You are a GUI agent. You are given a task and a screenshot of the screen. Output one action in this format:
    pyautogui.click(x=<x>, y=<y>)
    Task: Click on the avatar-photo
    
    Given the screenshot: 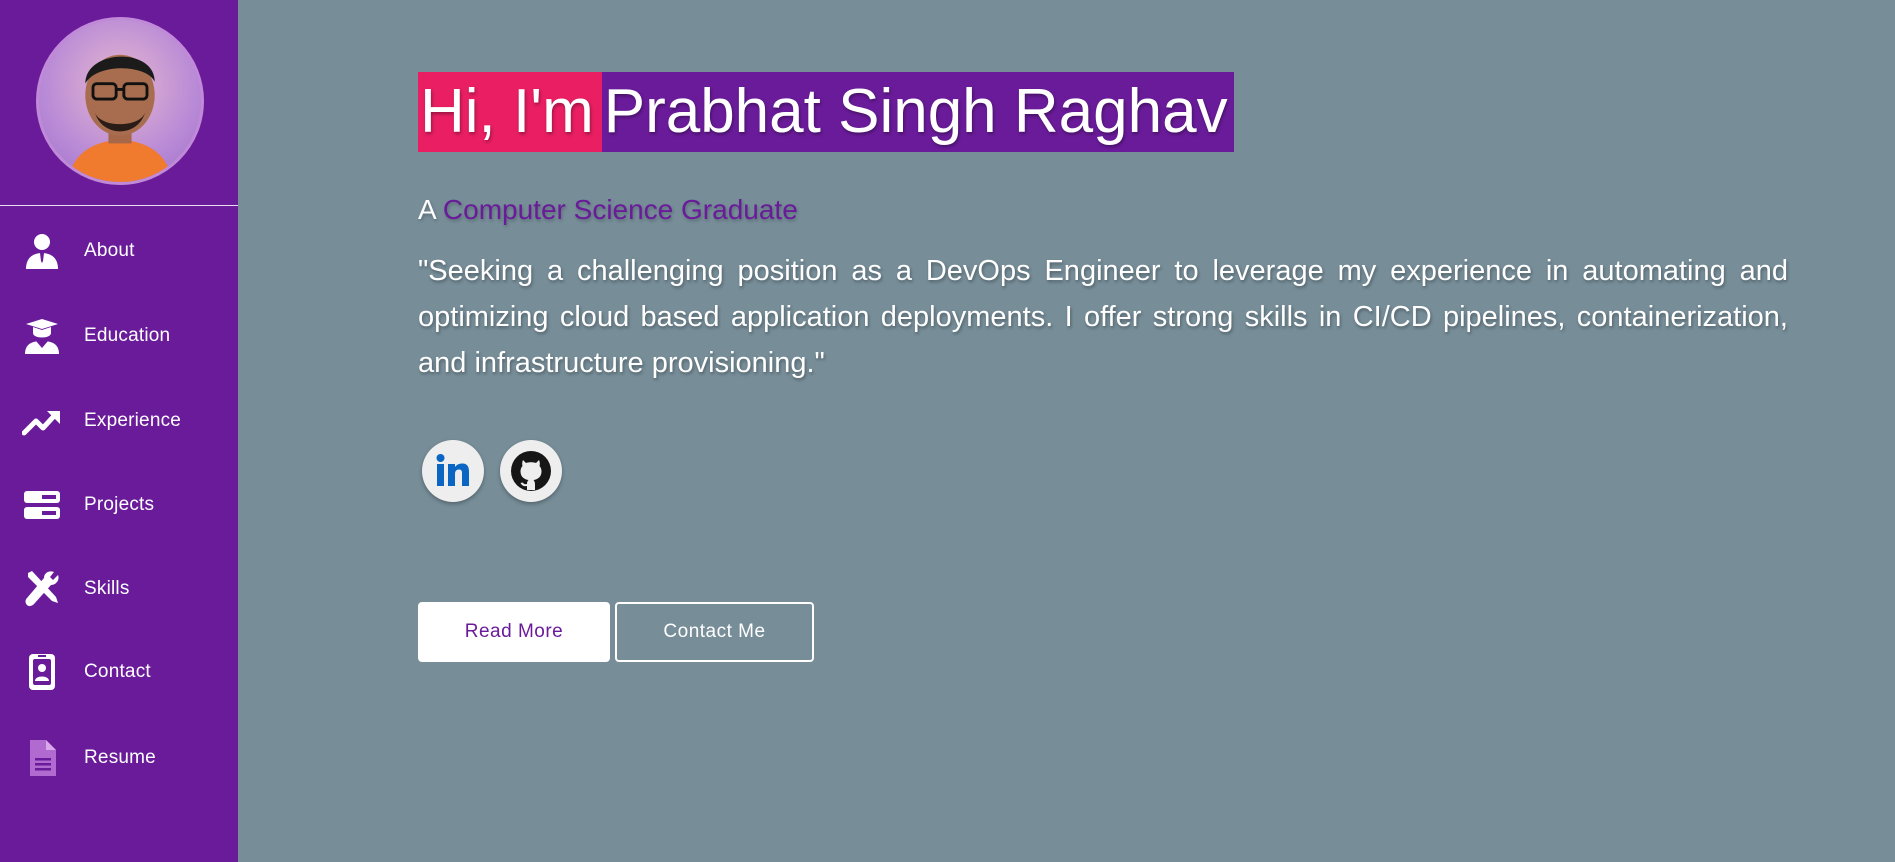 What is the action you would take?
    pyautogui.click(x=120, y=118)
    